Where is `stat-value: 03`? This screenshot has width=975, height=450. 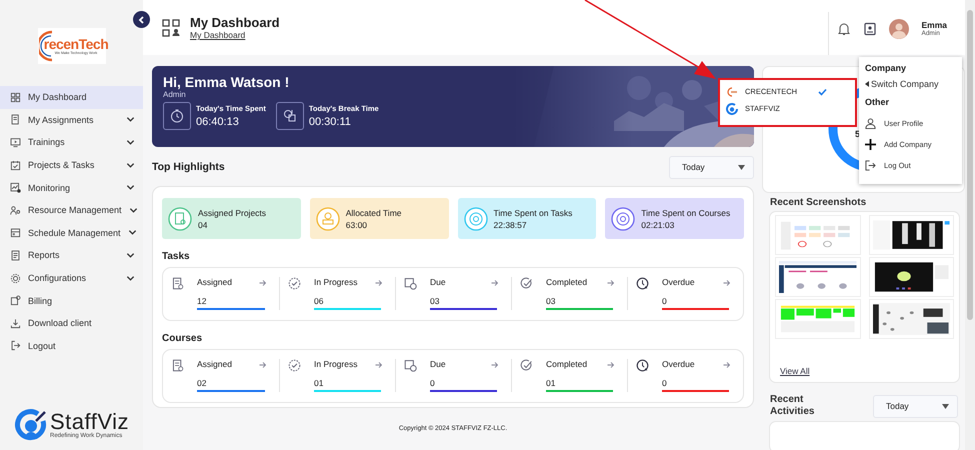
stat-value: 03 is located at coordinates (551, 302).